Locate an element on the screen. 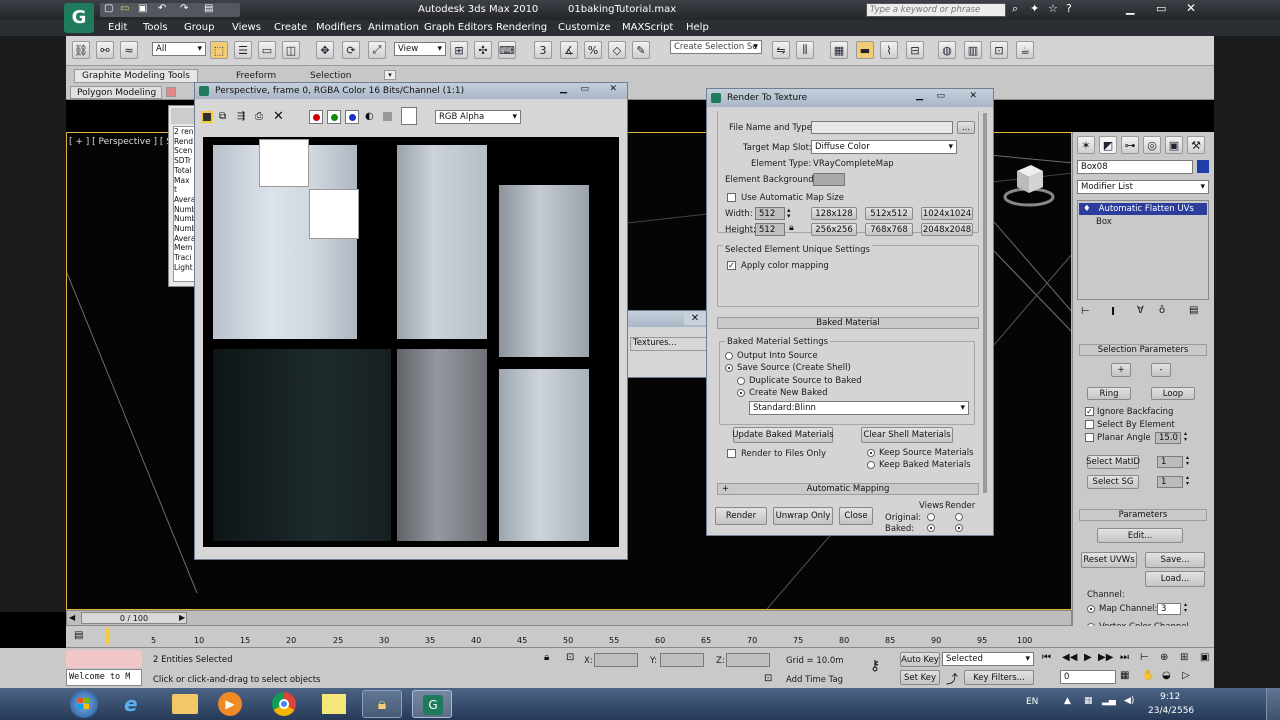  stack-item-automatic-flatten-uvs: ♦ Automatic Flatten UVs is located at coordinates (1143, 209).